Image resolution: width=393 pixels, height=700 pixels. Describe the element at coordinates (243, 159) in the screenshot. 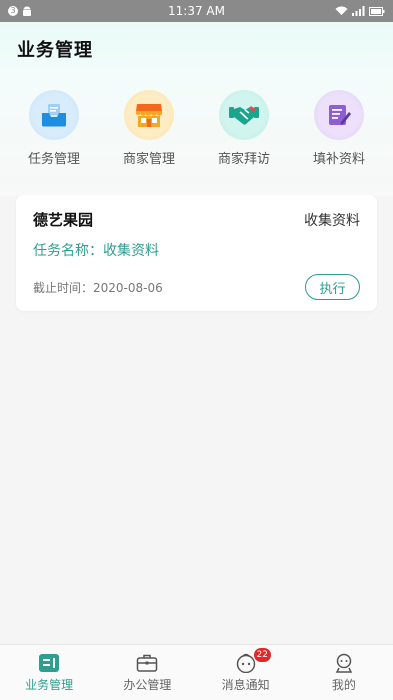

I see `quick-nav-label: 商家拜访` at that location.